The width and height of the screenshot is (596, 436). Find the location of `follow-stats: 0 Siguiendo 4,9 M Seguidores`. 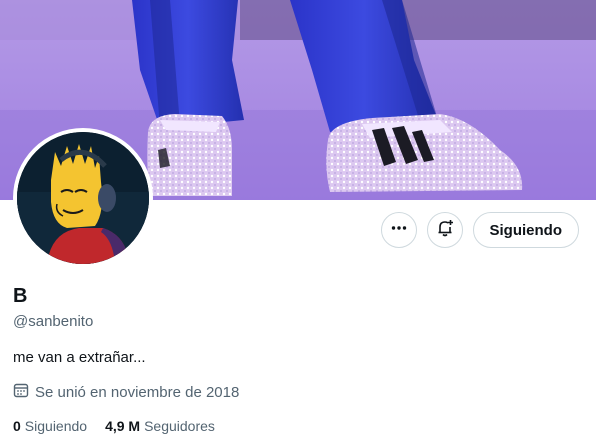

follow-stats: 0 Siguiendo 4,9 M Seguidores is located at coordinates (298, 426).